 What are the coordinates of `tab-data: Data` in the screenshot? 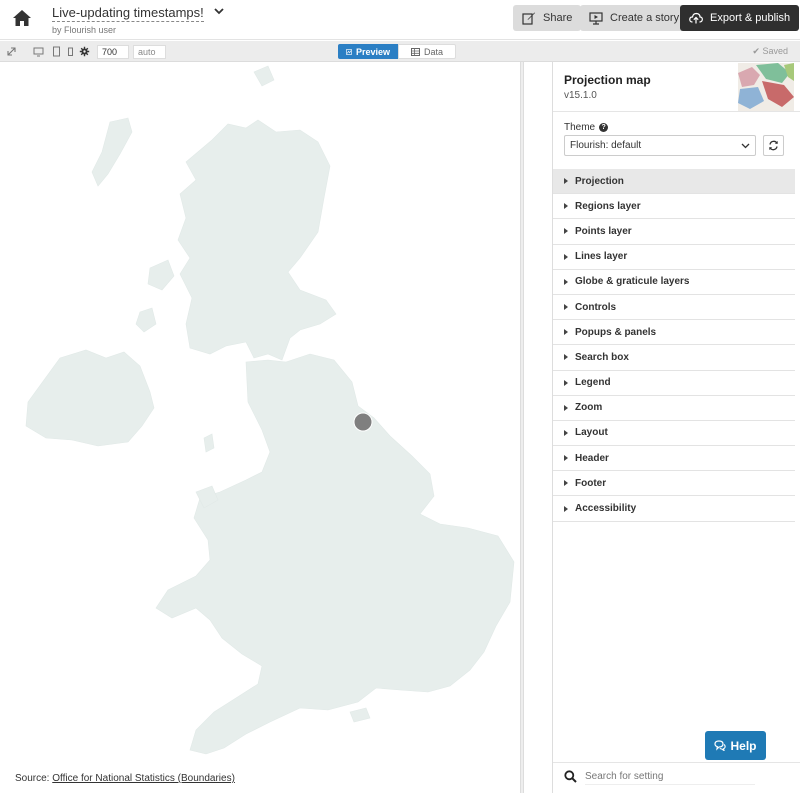 It's located at (427, 51).